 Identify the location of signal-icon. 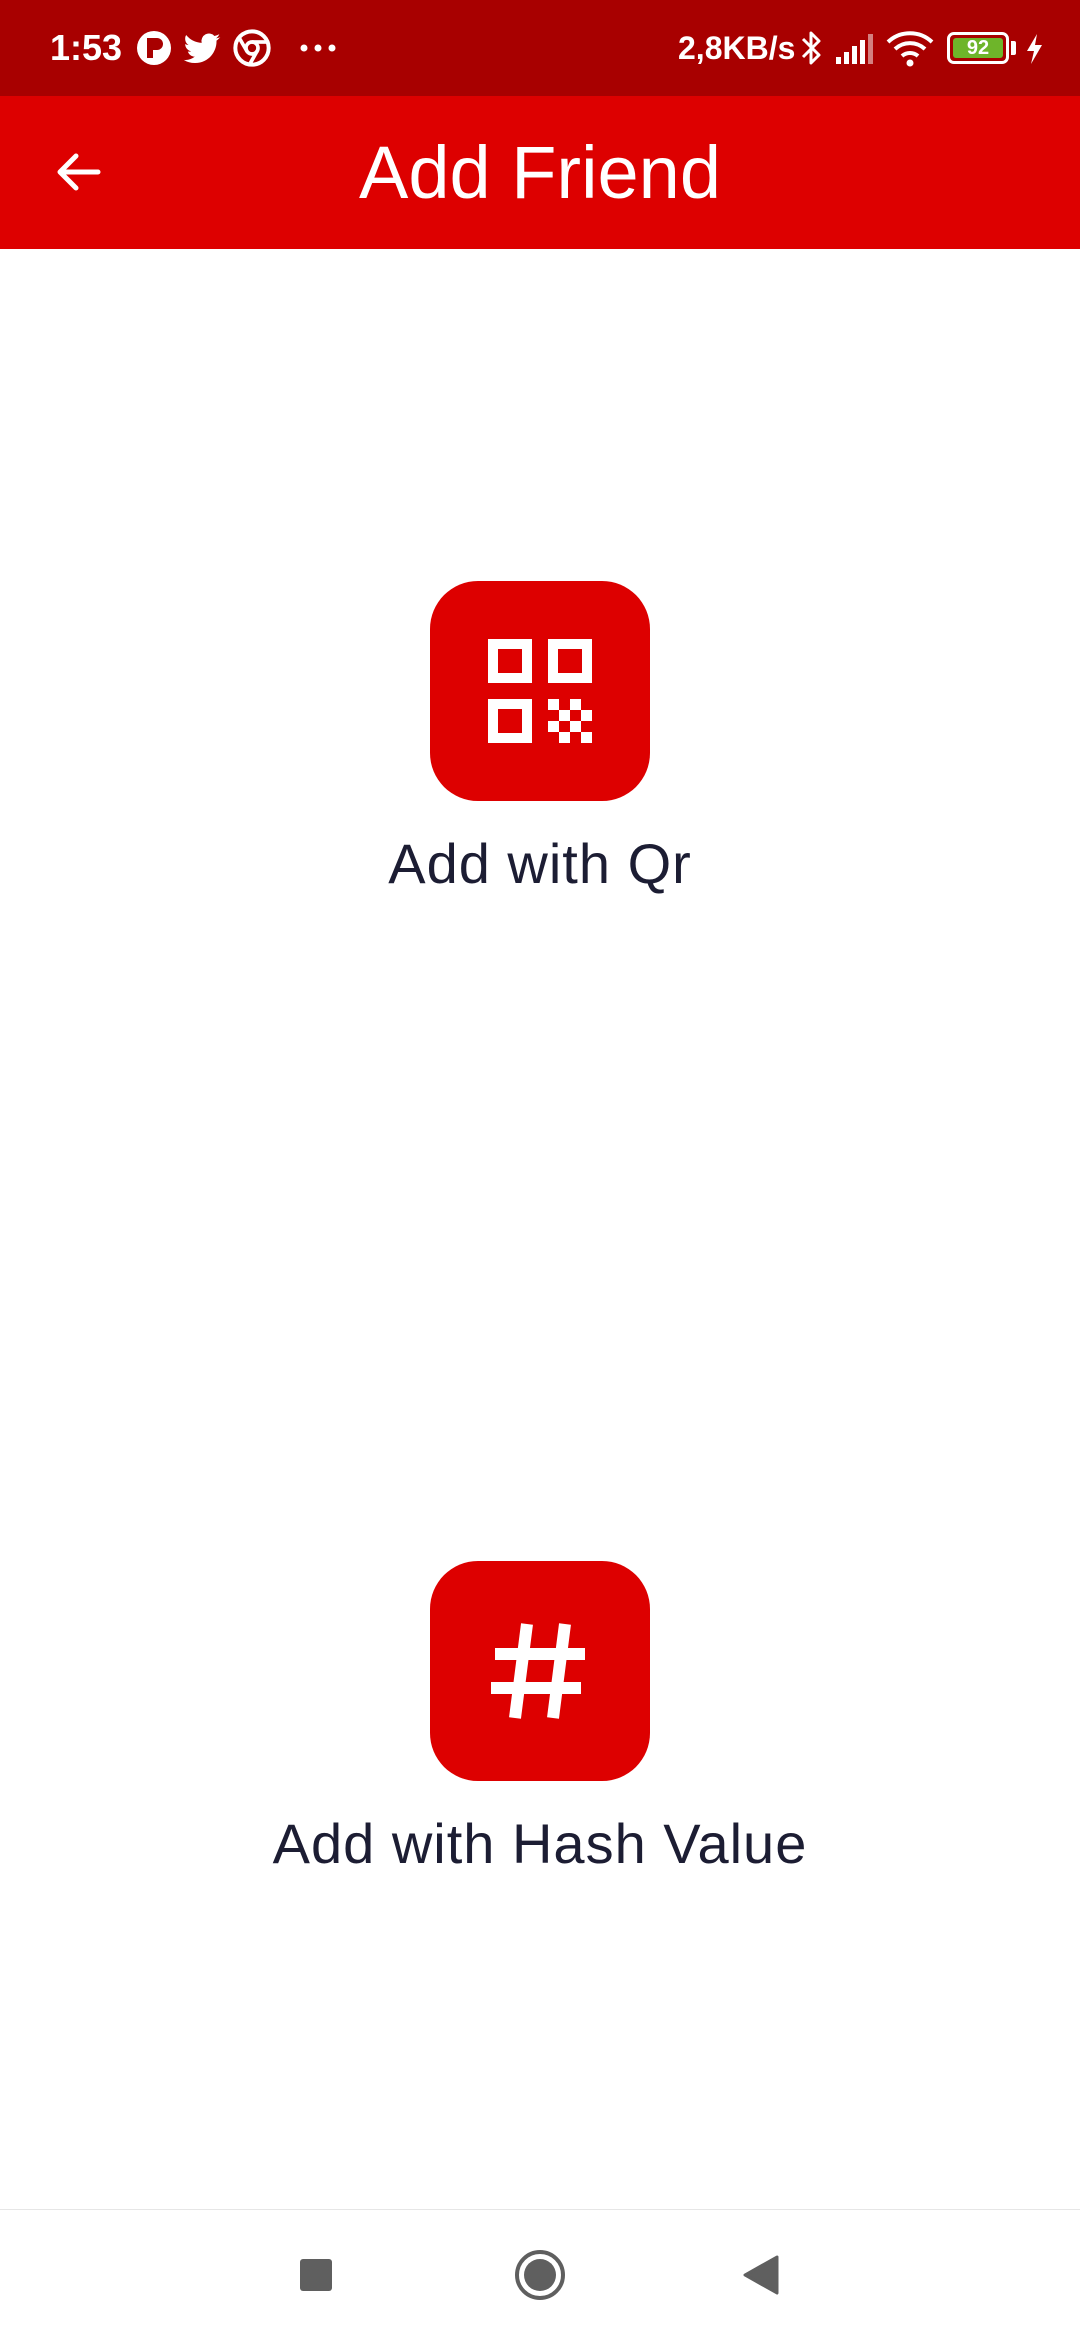
(854, 48).